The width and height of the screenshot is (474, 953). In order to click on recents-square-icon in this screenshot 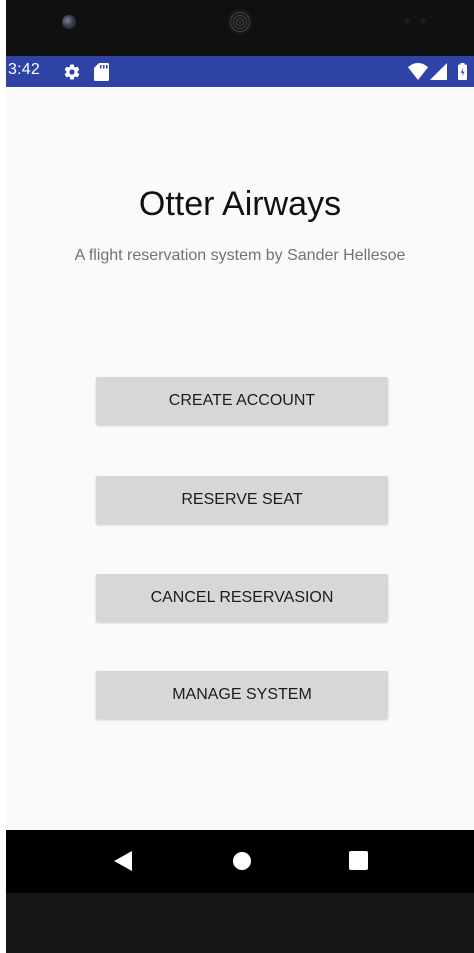, I will do `click(358, 860)`.